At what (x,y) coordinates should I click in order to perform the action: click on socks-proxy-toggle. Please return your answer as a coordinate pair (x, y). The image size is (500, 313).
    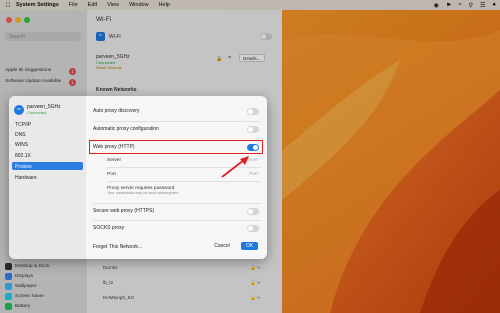
    Looking at the image, I should click on (253, 228).